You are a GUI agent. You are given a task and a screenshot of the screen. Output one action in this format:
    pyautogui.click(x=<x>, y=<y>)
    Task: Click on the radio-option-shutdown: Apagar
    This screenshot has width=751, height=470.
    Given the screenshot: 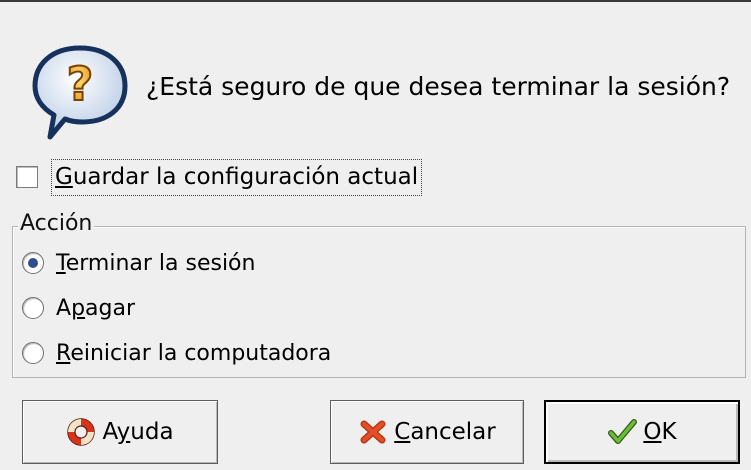 What is the action you would take?
    pyautogui.click(x=78, y=308)
    